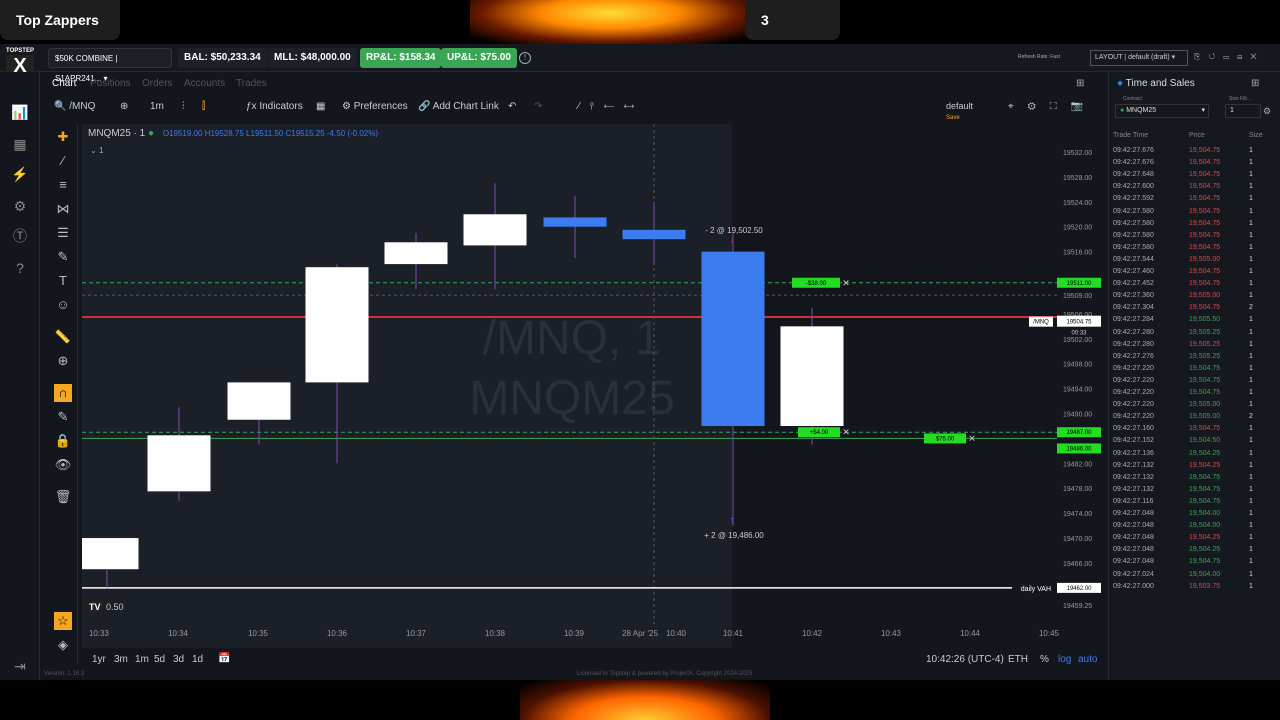 The width and height of the screenshot is (1280, 720). Describe the element at coordinates (105, 607) in the screenshot. I see `tradingview-logo: TV 0.50` at that location.